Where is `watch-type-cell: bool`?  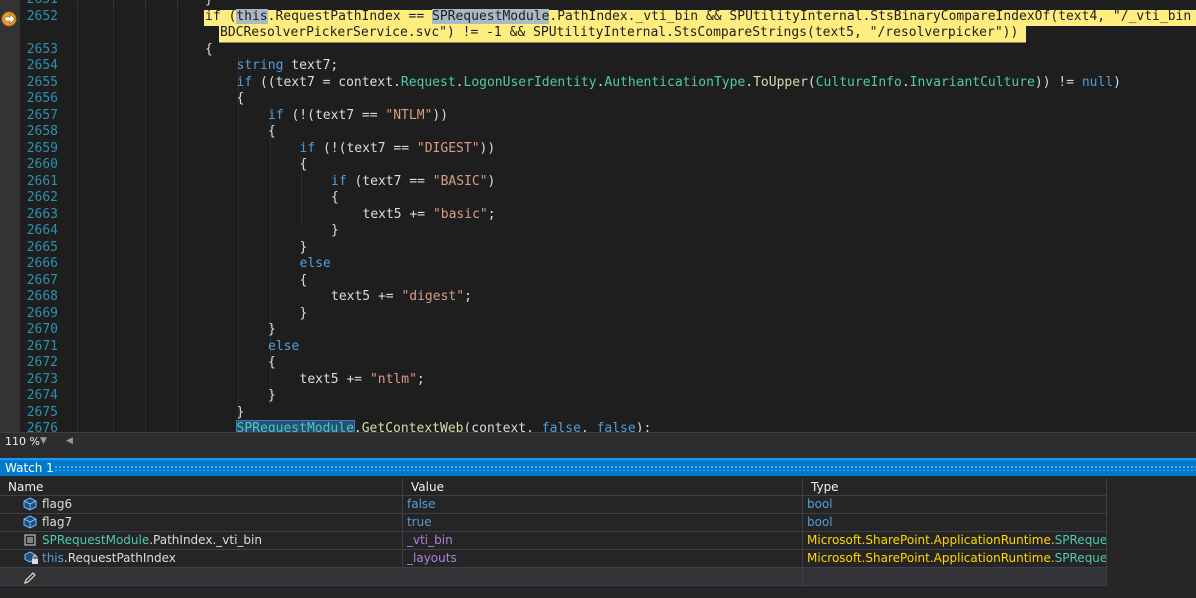
watch-type-cell: bool is located at coordinates (955, 504).